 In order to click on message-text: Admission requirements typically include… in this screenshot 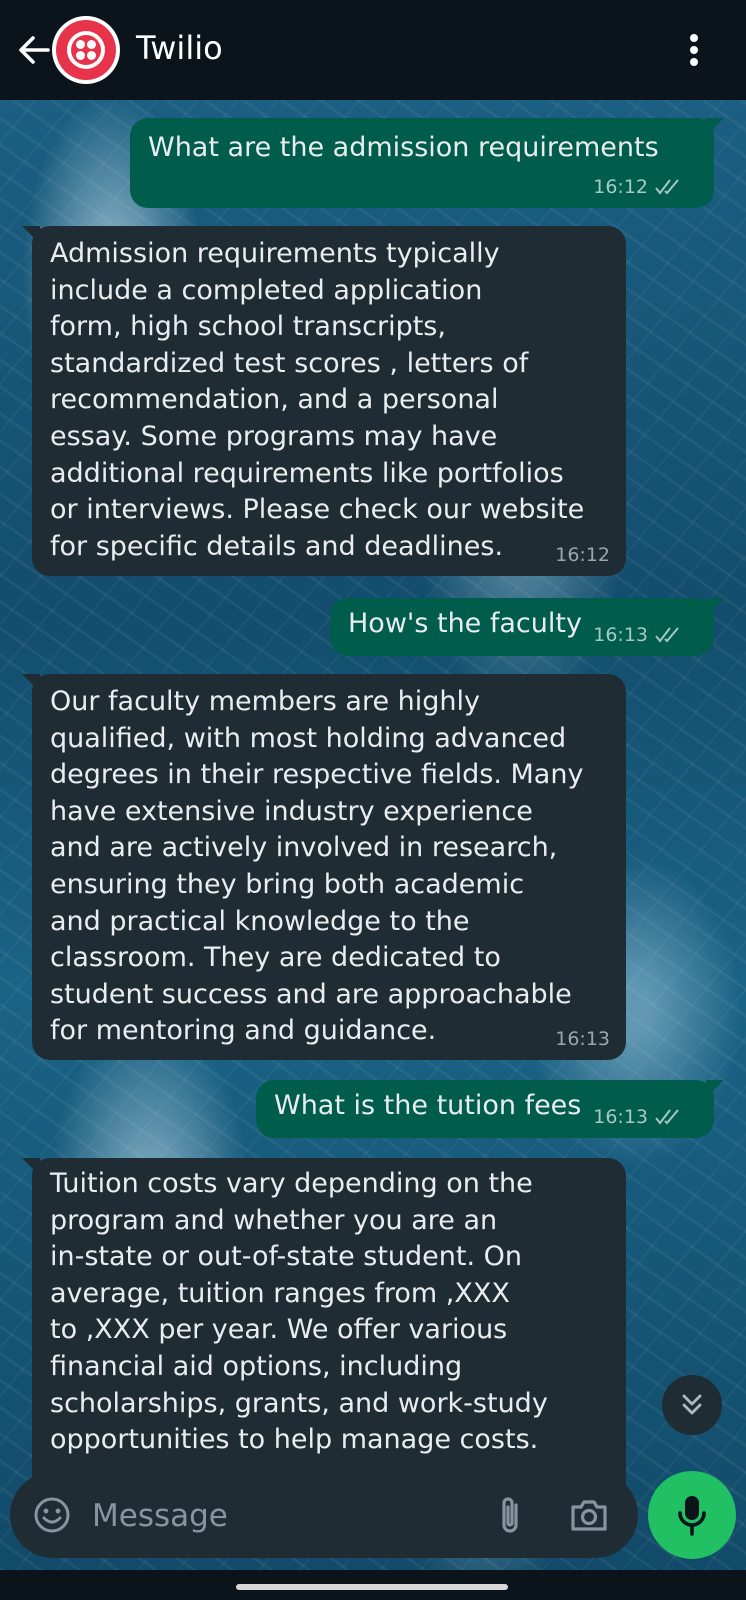, I will do `click(317, 400)`.